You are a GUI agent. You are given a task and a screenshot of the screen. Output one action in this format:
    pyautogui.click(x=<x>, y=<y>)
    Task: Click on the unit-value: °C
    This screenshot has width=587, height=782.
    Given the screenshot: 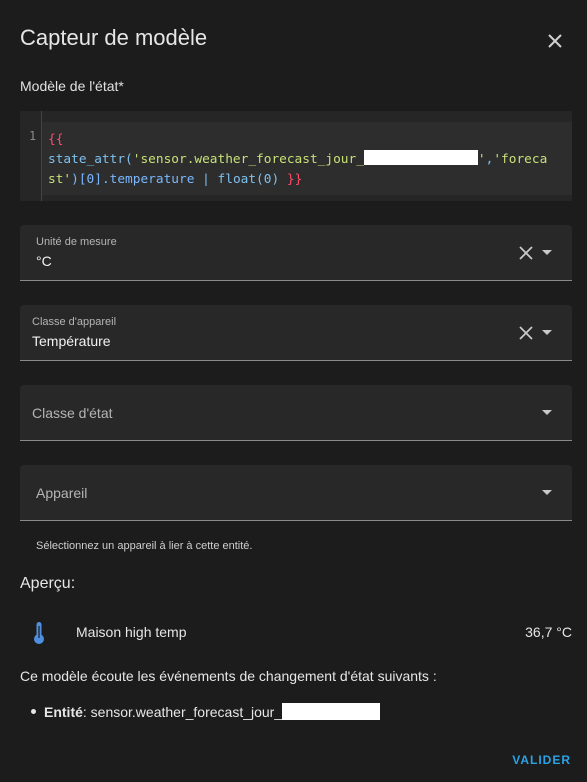 What is the action you would take?
    pyautogui.click(x=44, y=261)
    